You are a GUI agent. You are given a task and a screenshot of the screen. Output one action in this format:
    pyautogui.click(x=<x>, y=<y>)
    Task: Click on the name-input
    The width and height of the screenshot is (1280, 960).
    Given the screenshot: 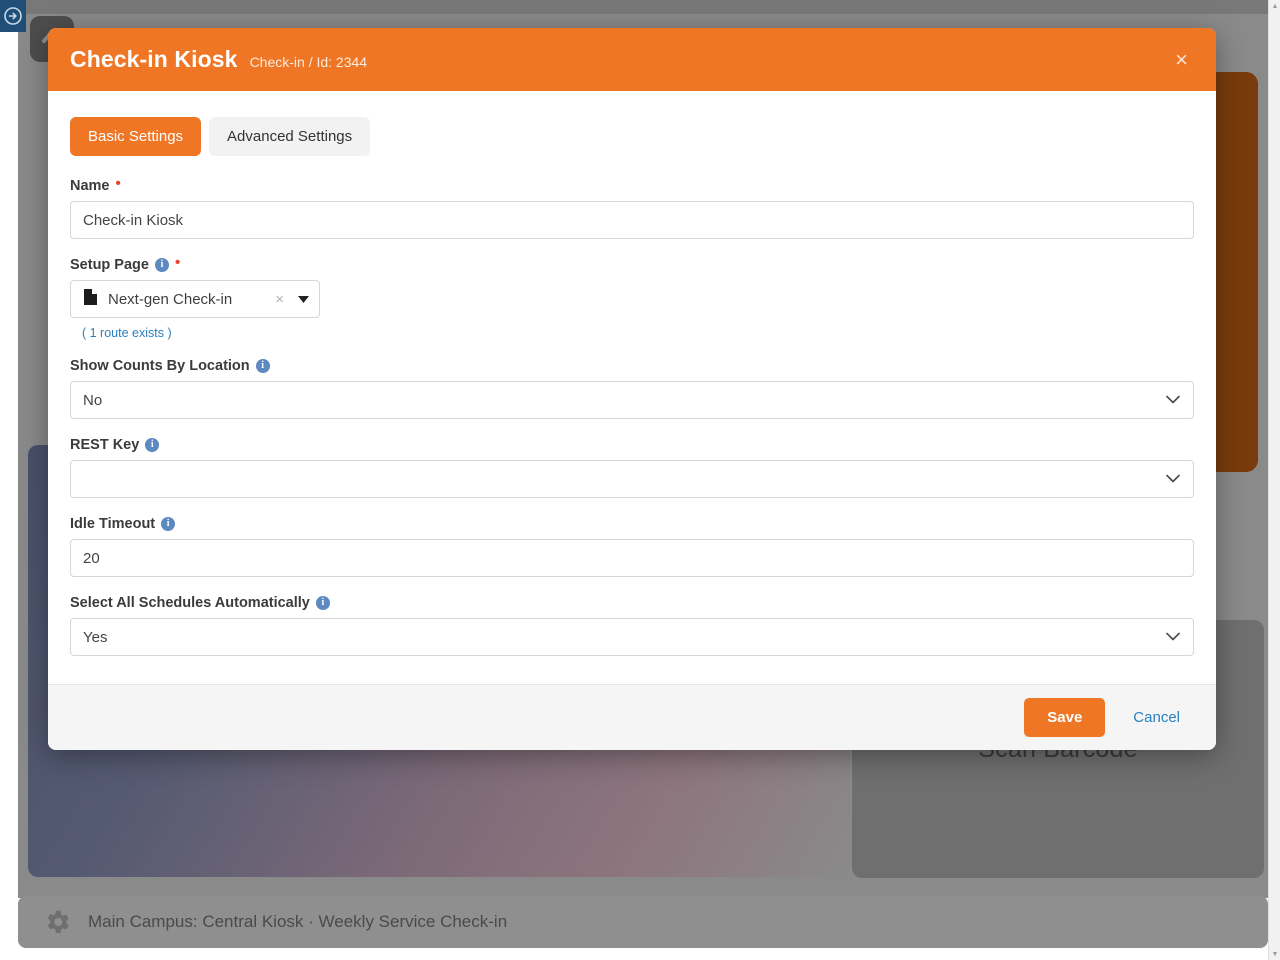 What is the action you would take?
    pyautogui.click(x=632, y=220)
    